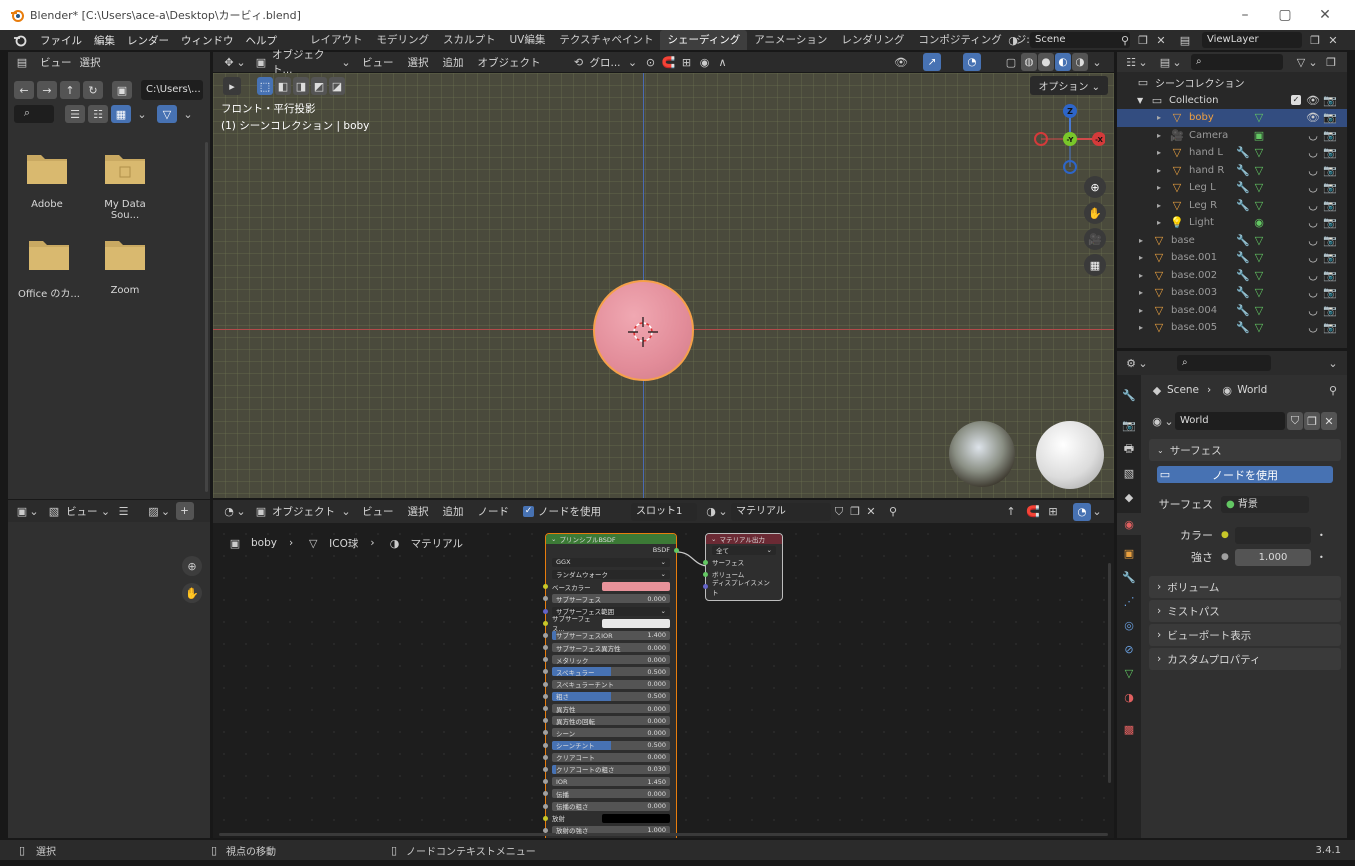 The height and width of the screenshot is (866, 1355). Describe the element at coordinates (1011, 62) in the screenshot. I see `xray-icon: ▢` at that location.